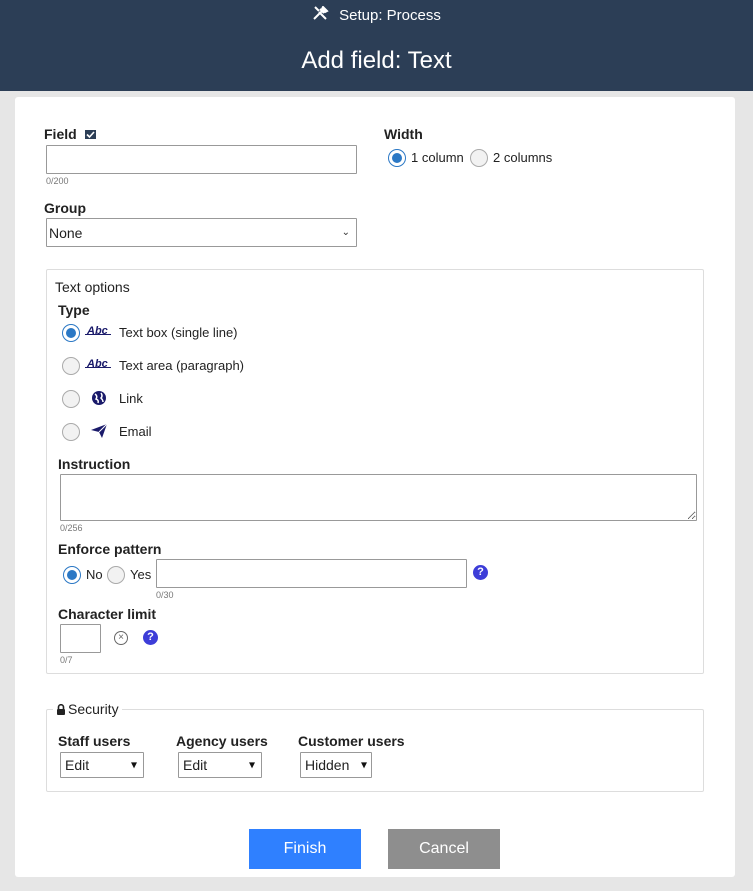  What do you see at coordinates (61, 709) in the screenshot?
I see `lock-icon` at bounding box center [61, 709].